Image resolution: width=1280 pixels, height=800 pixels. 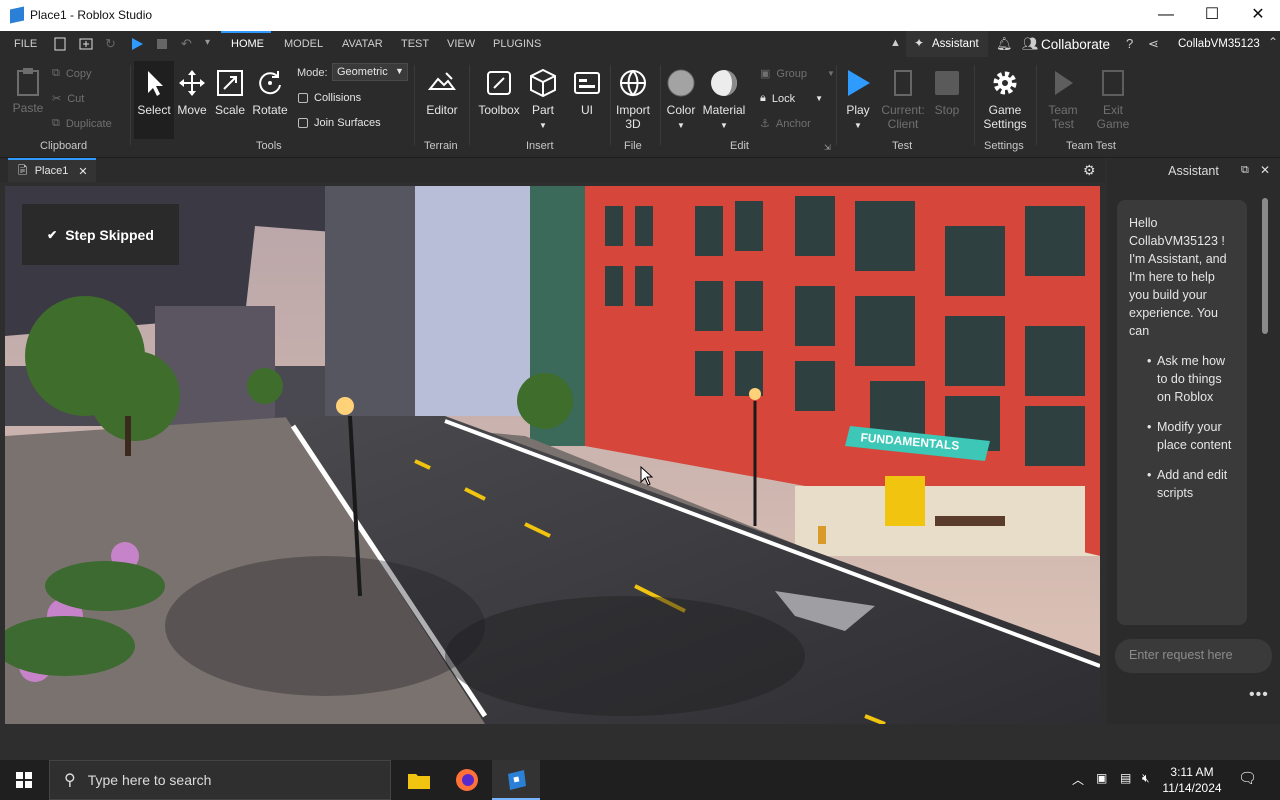 I want to click on show-hidden-icons-icon: ︿, so click(x=1078, y=779).